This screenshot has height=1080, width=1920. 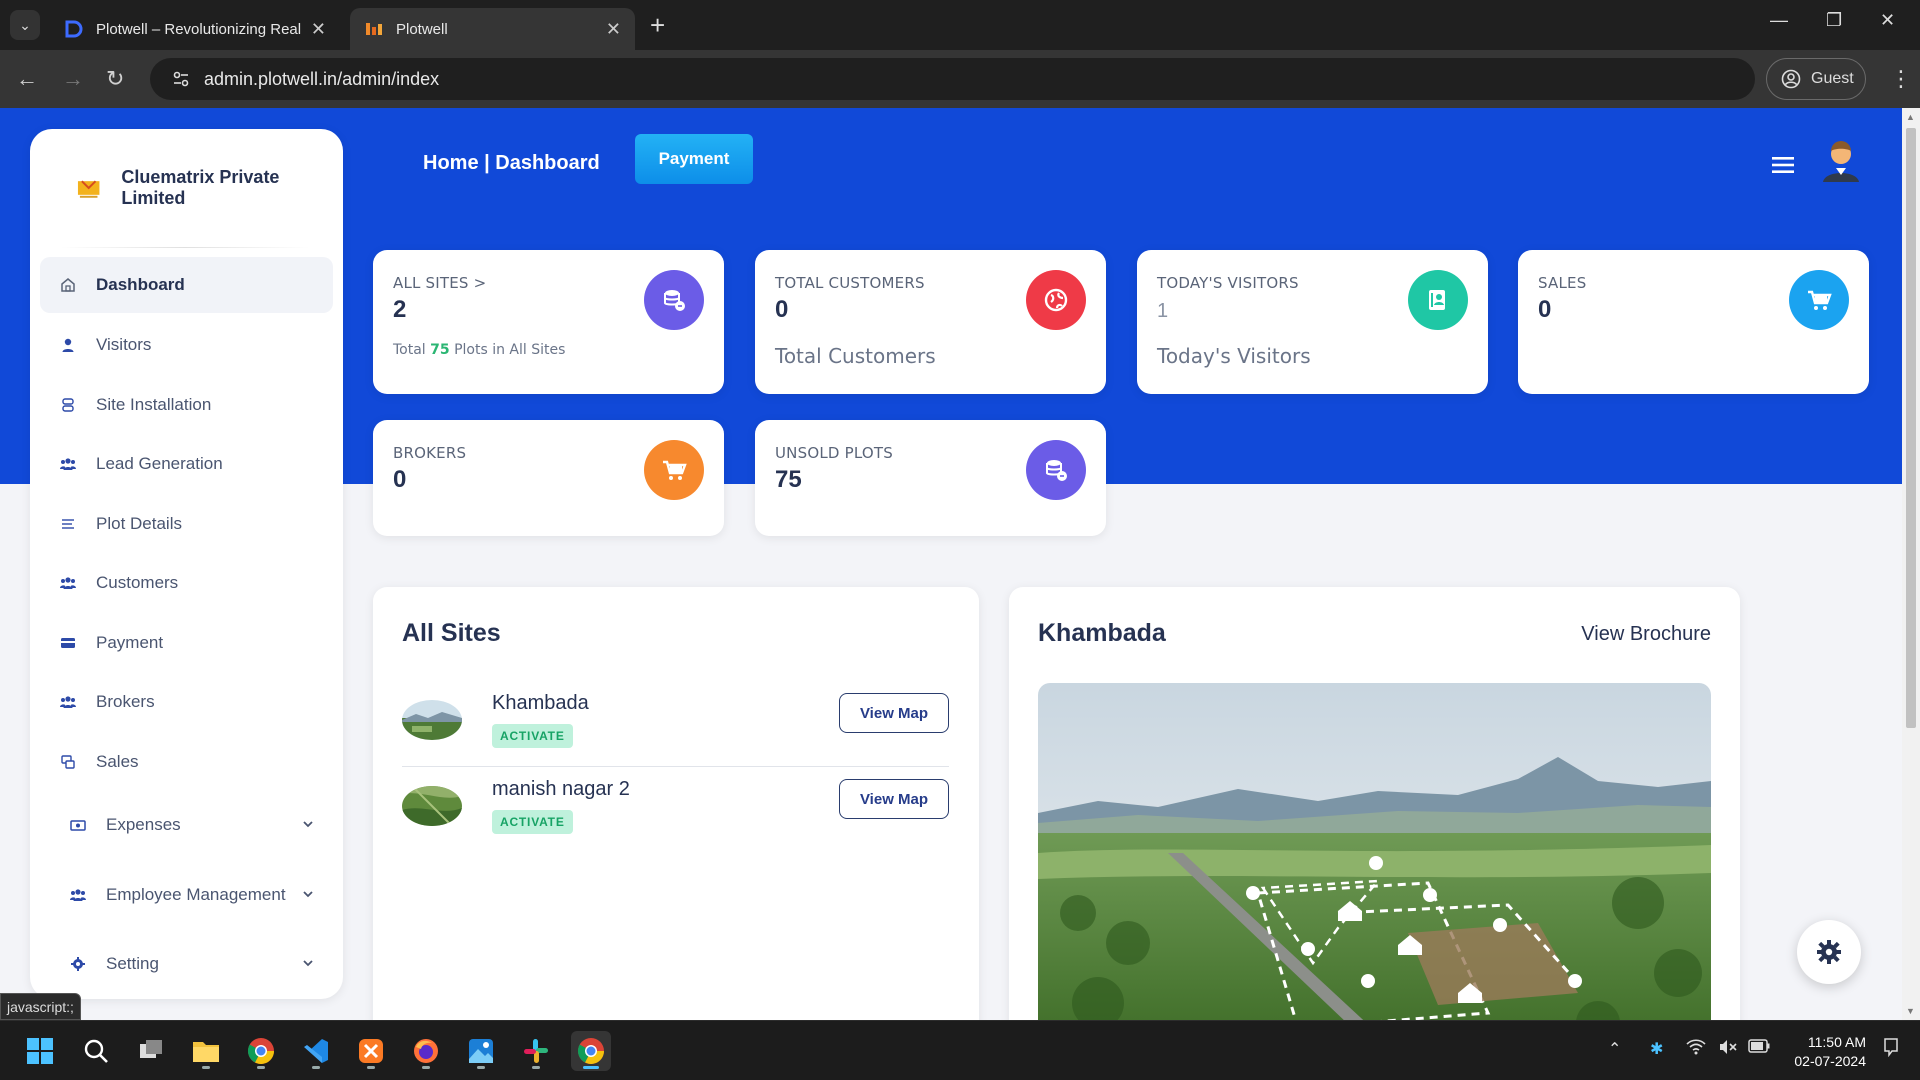 I want to click on taskbar-vscode, so click(x=316, y=1051).